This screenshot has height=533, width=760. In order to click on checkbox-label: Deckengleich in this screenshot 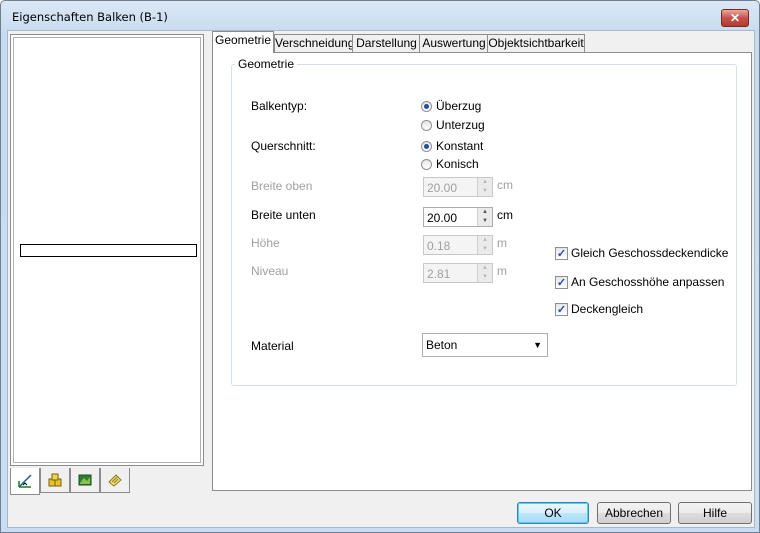, I will do `click(607, 309)`.